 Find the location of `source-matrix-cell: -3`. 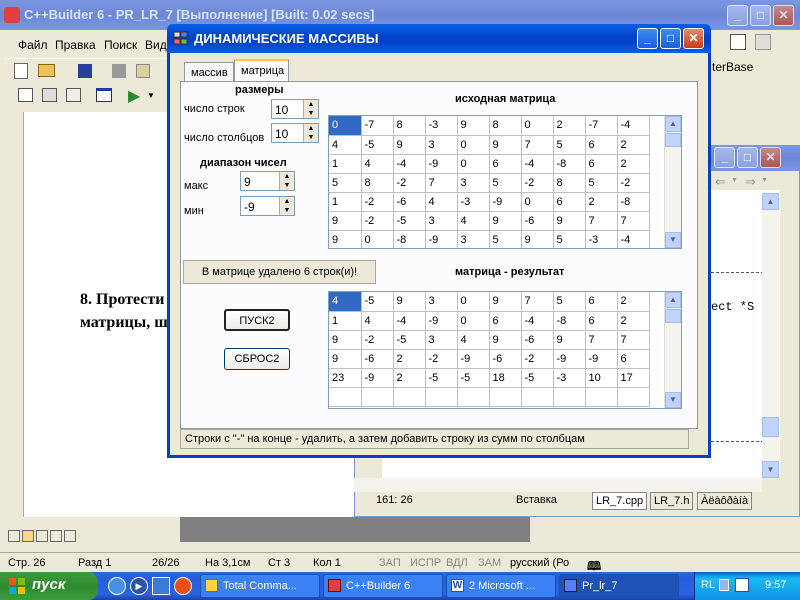

source-matrix-cell: -3 is located at coordinates (601, 239).